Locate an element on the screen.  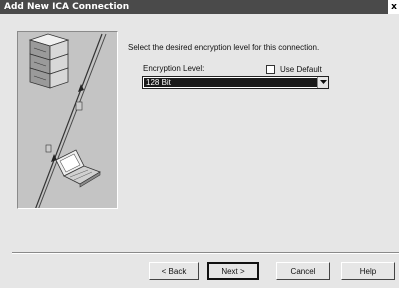
cancel-button: Cancel is located at coordinates (303, 271).